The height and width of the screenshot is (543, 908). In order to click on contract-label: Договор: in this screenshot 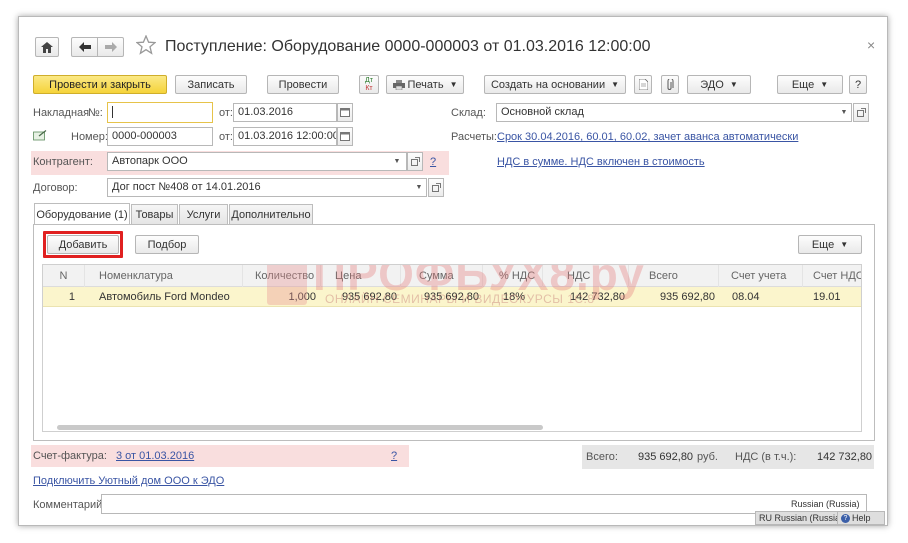, I will do `click(55, 188)`.